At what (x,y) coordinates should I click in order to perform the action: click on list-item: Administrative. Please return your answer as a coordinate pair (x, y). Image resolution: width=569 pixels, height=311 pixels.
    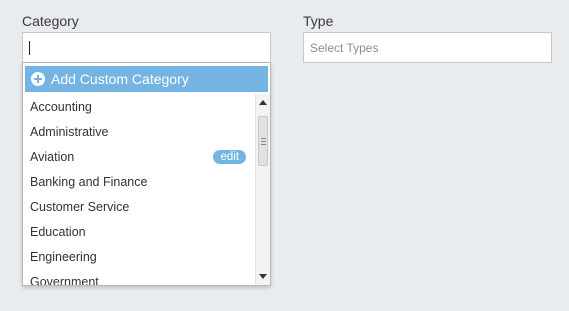
    Looking at the image, I should click on (139, 131).